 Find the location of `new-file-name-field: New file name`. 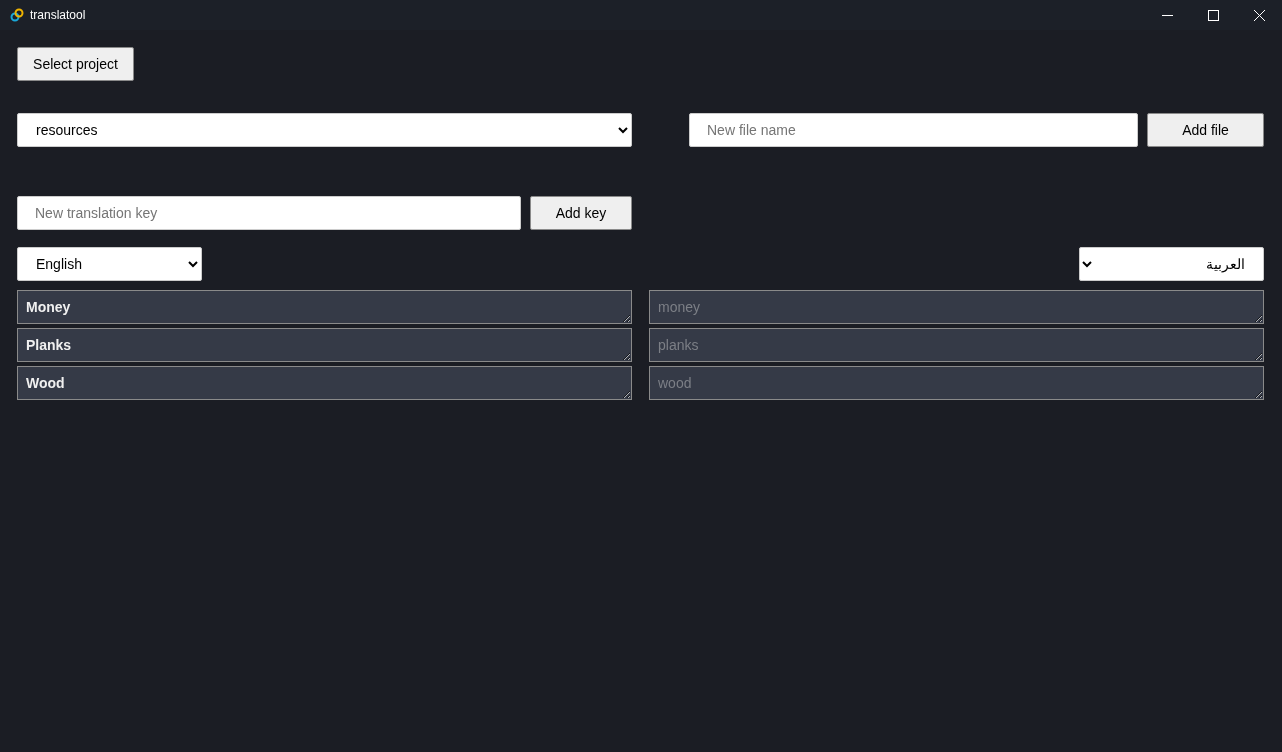

new-file-name-field: New file name is located at coordinates (913, 130).